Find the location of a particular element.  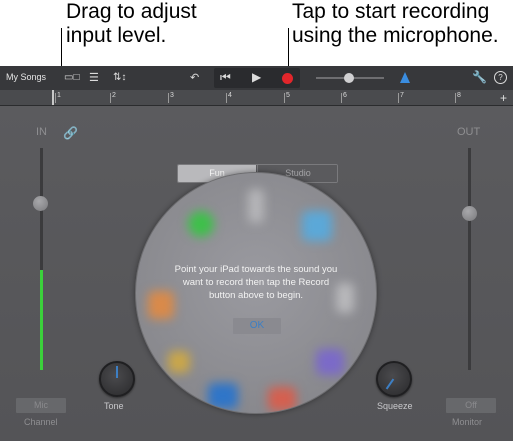

help-icon: ? is located at coordinates (500, 77).